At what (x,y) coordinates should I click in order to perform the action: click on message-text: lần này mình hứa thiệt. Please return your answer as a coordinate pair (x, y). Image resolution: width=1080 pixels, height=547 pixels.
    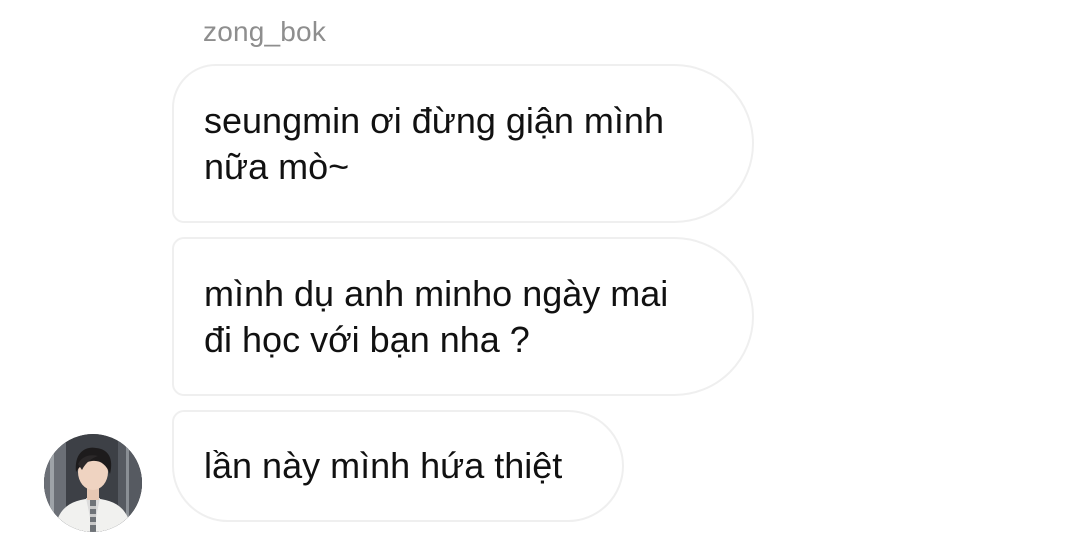
    Looking at the image, I should click on (383, 465).